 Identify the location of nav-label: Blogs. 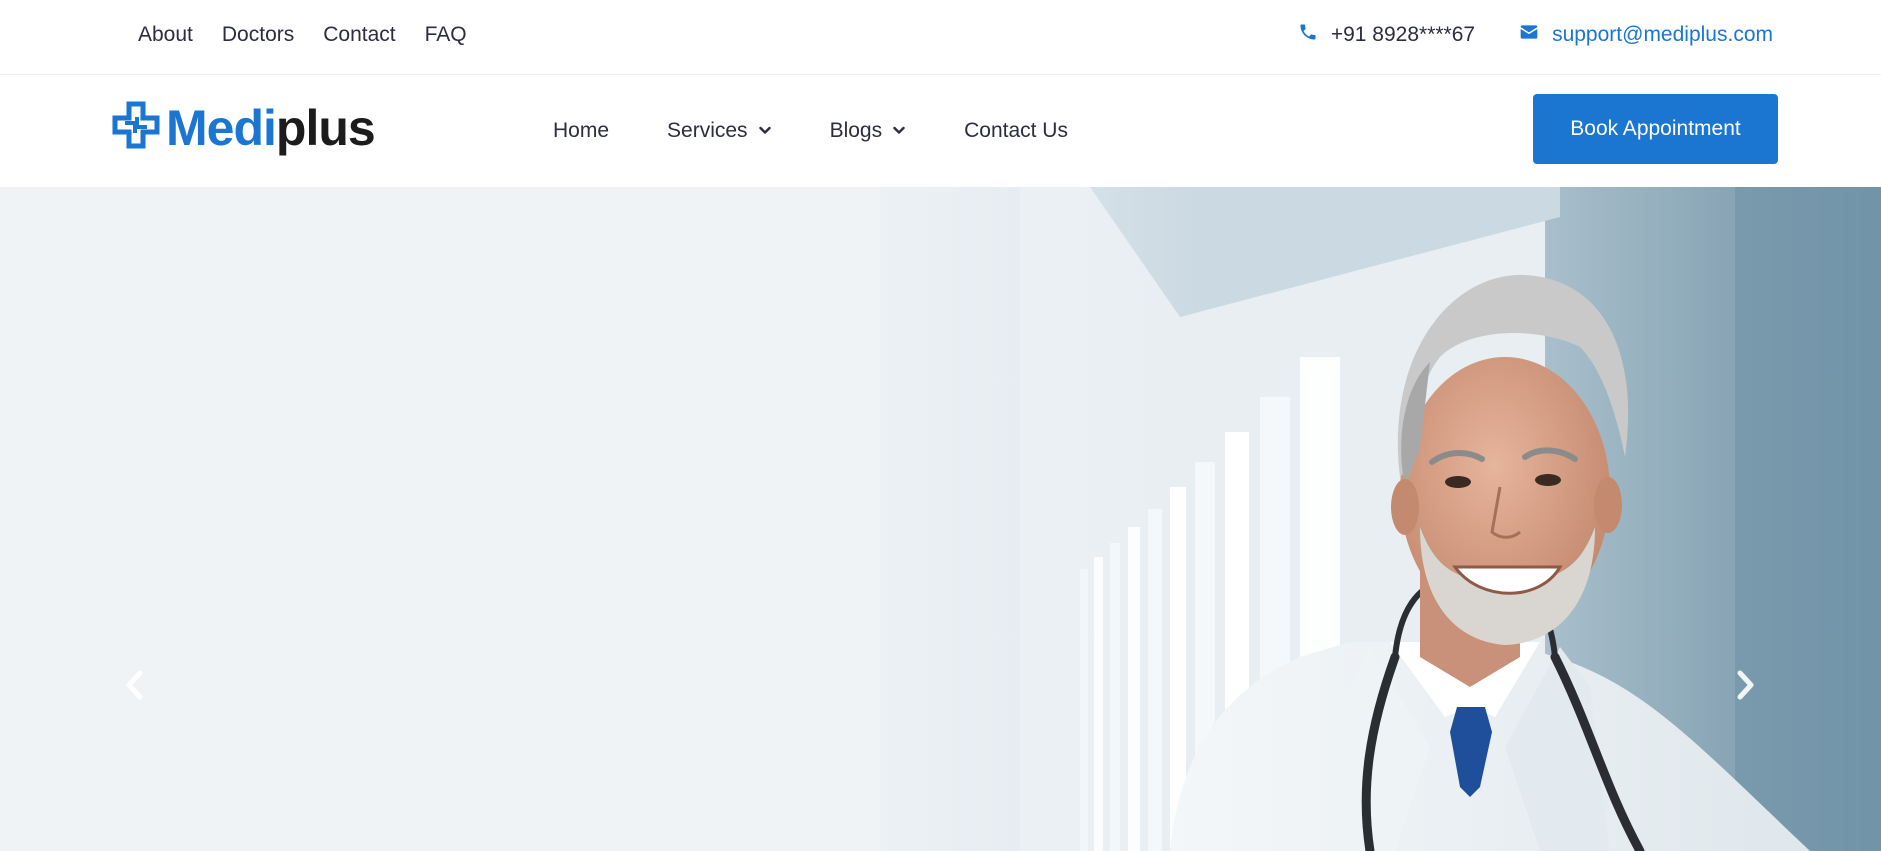
(856, 130).